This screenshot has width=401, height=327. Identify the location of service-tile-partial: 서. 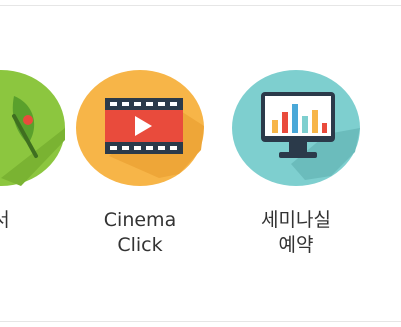
(33, 168).